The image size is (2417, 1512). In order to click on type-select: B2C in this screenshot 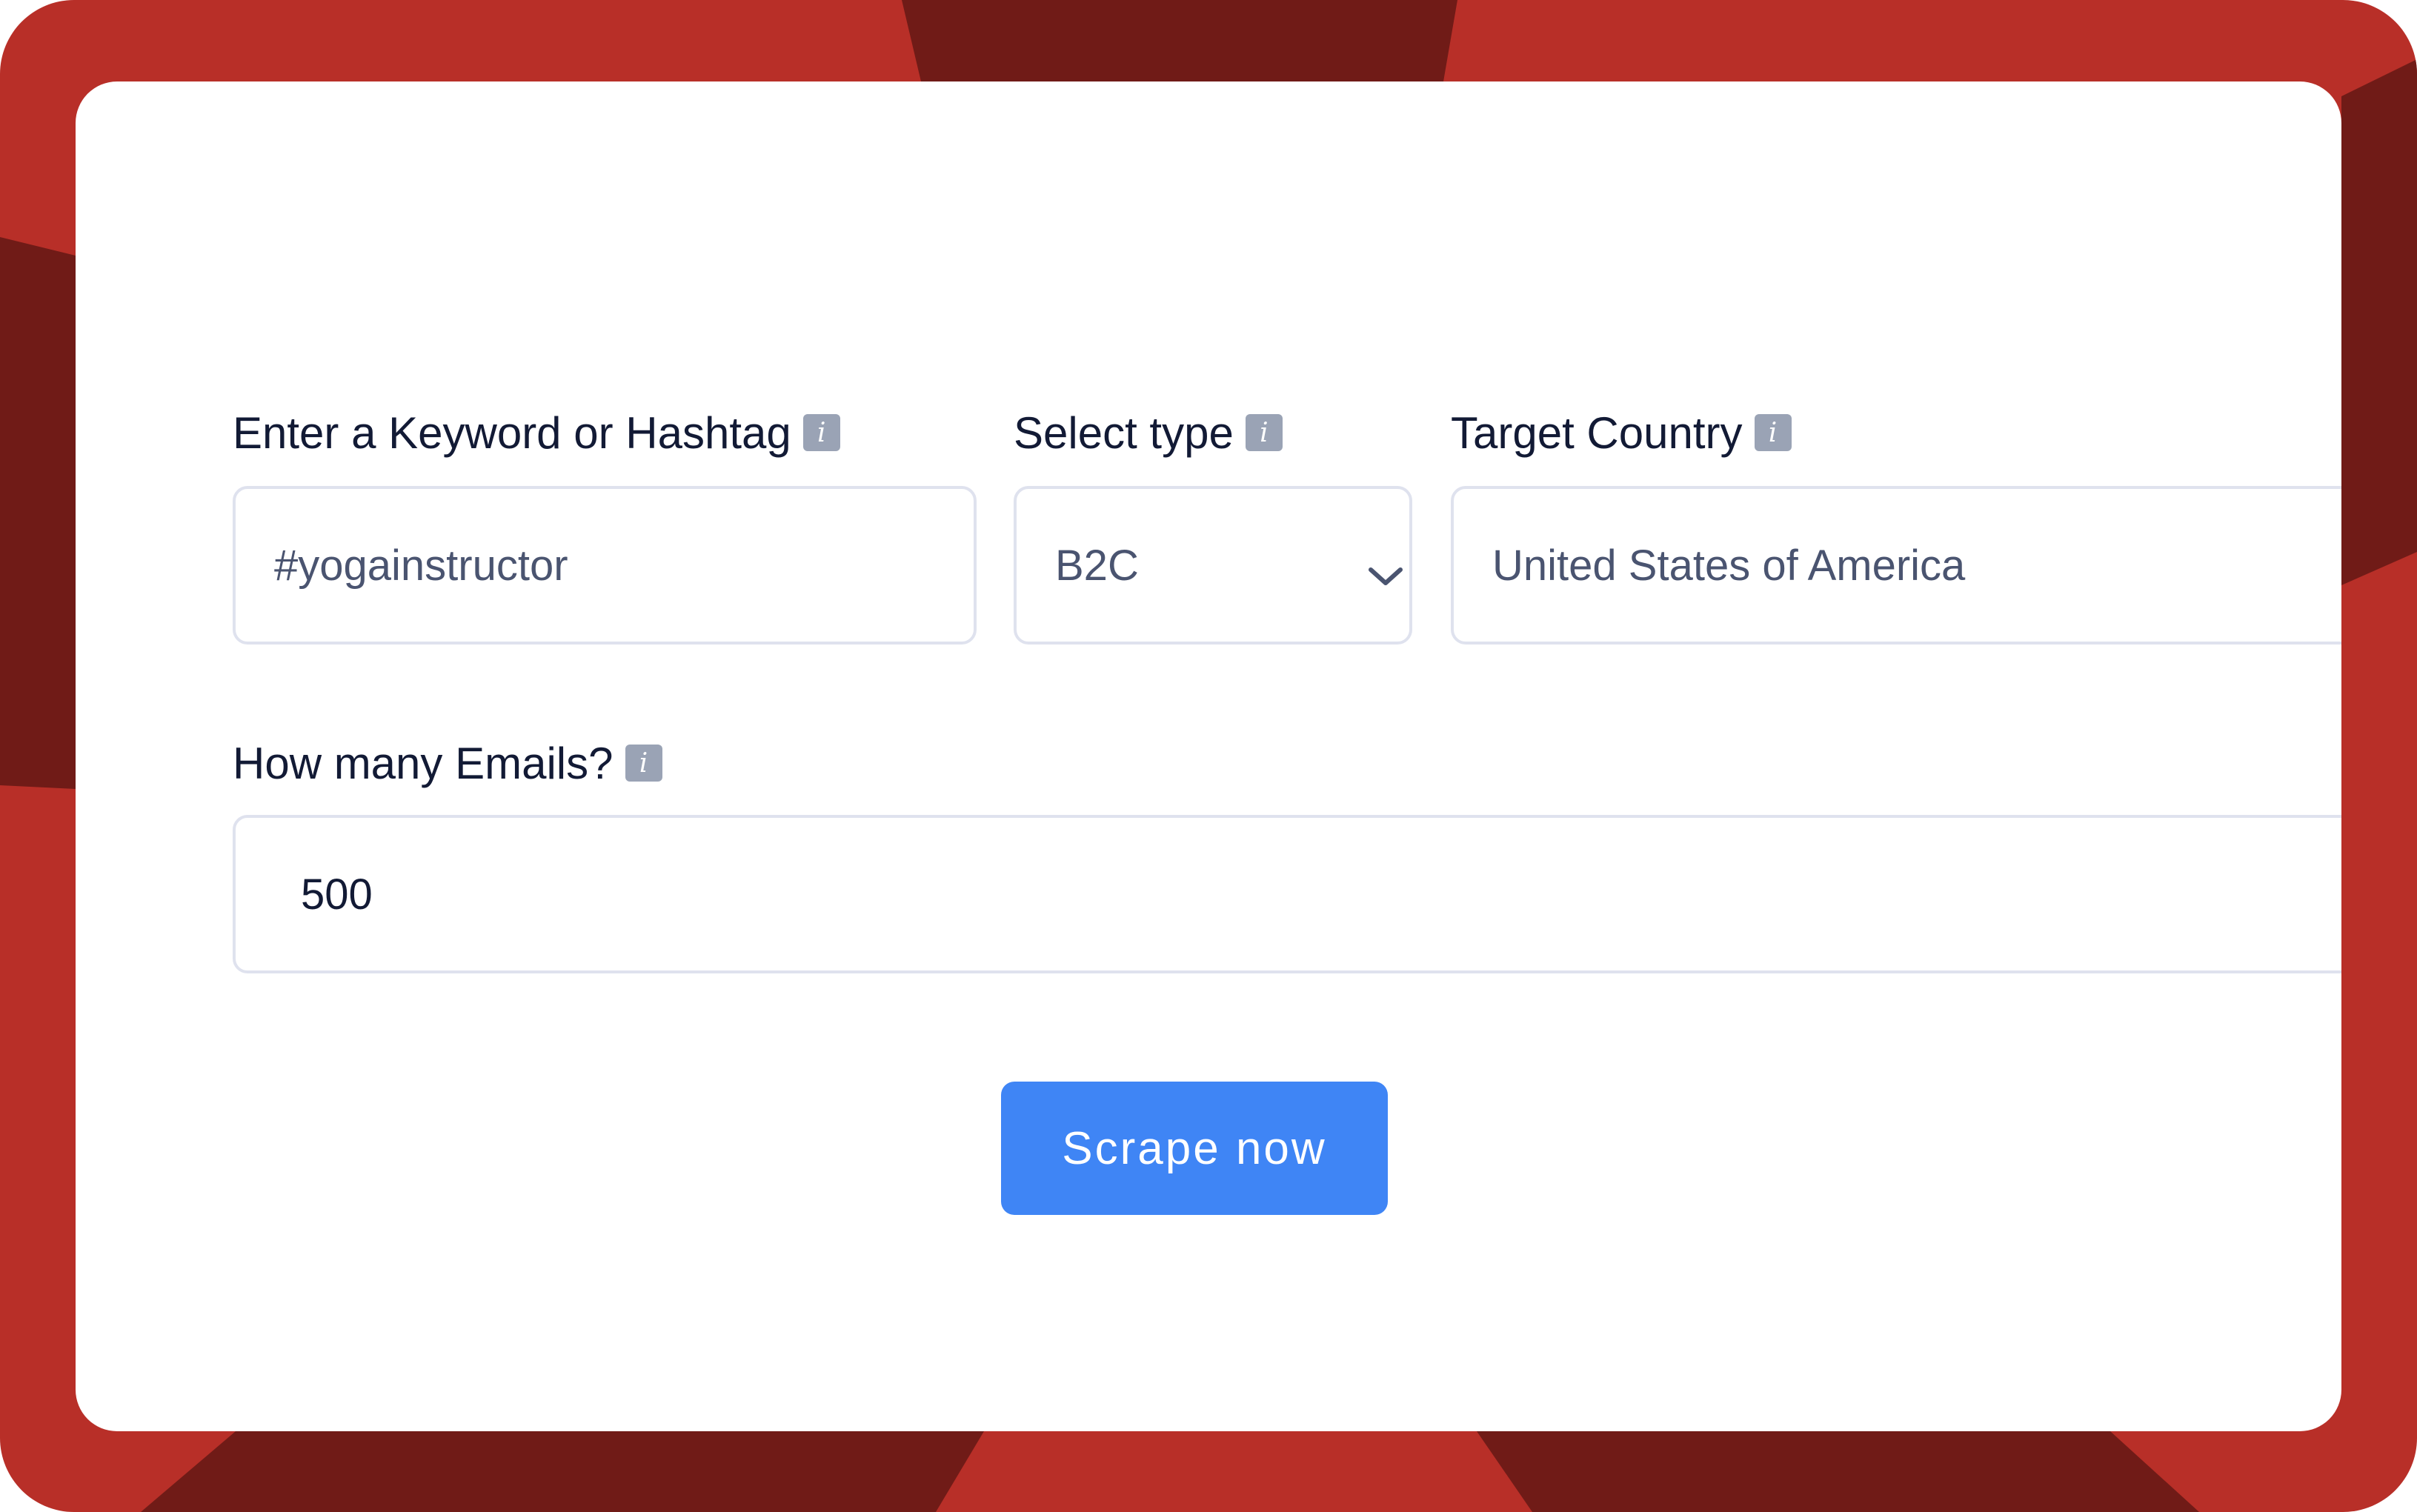, I will do `click(1213, 565)`.